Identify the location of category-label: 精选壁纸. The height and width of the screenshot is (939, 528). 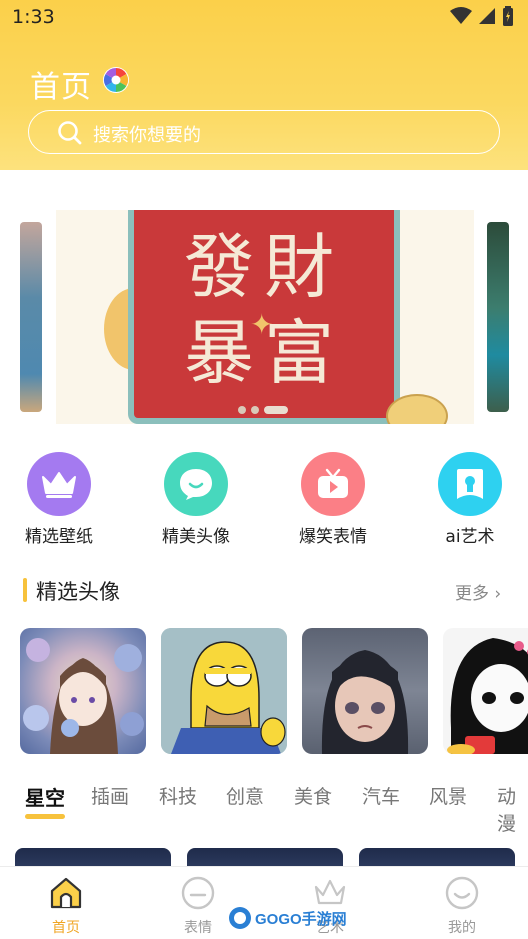
(59, 537).